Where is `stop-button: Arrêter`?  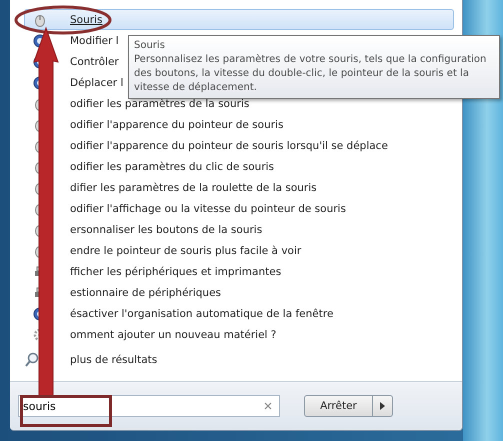
stop-button: Arrêter is located at coordinates (338, 406).